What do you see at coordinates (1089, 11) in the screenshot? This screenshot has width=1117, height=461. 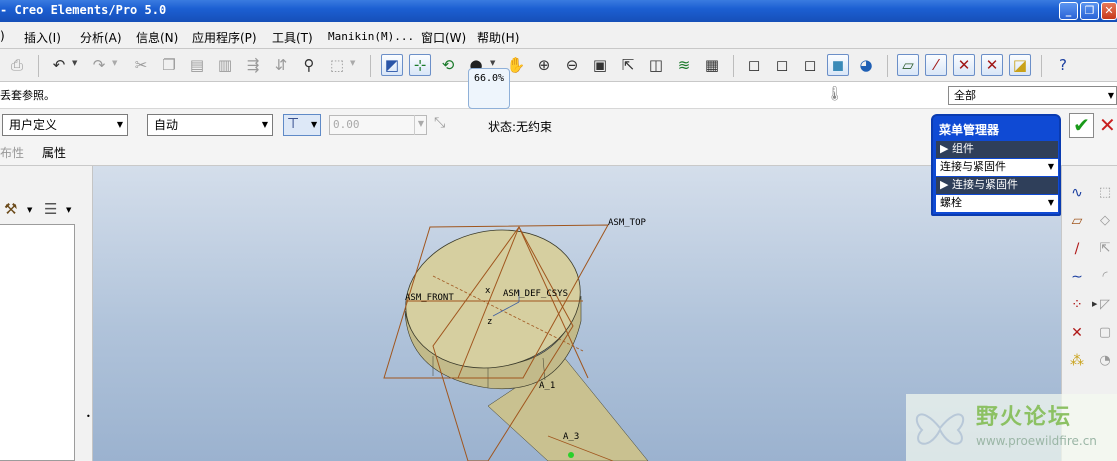 I see `restore-button: ❐` at bounding box center [1089, 11].